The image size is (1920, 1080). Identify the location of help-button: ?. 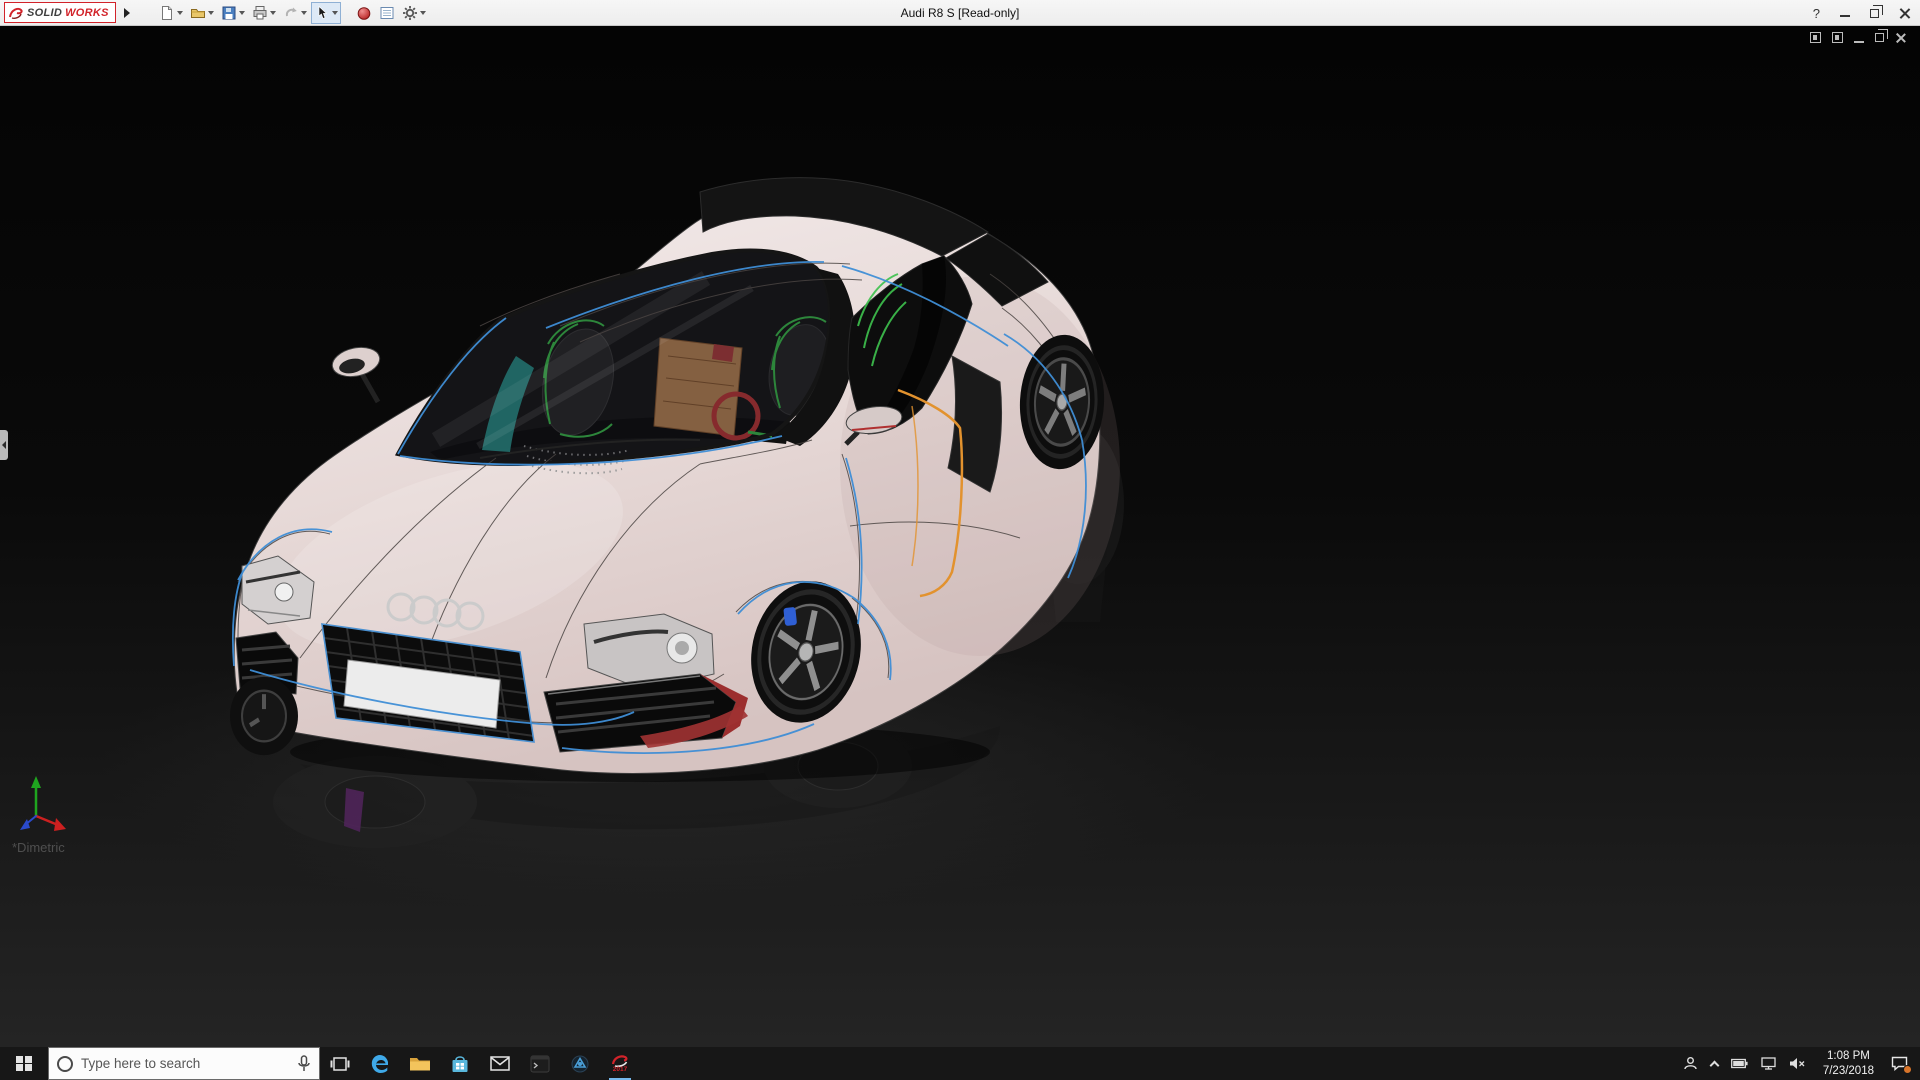
(1816, 13).